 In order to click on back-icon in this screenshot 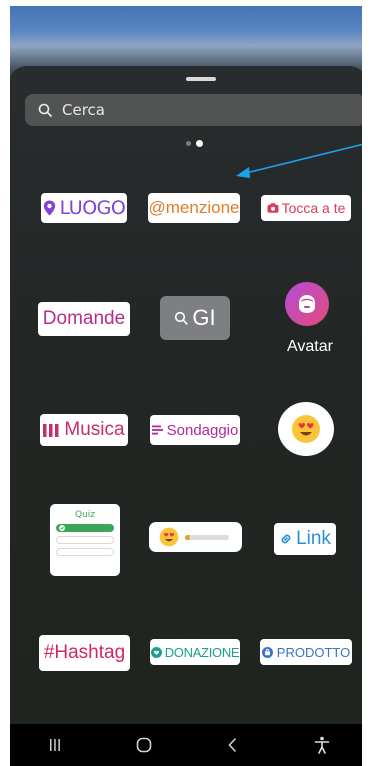, I will do `click(231, 745)`.